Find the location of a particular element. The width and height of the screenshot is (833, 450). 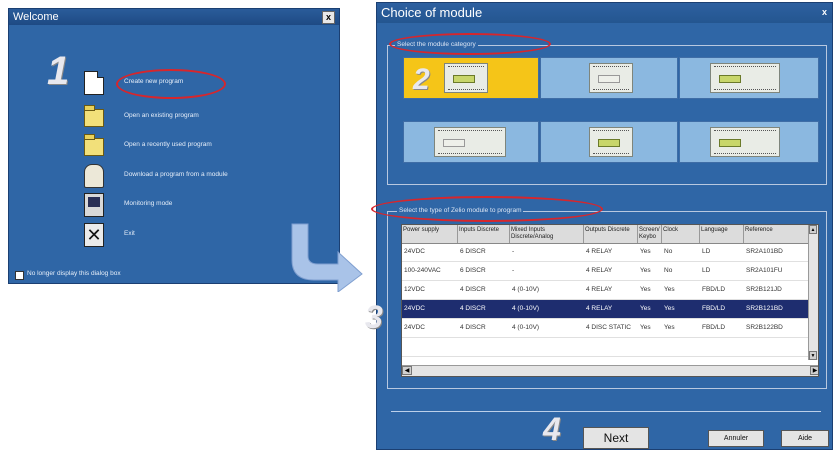

cancel-button: Annuler is located at coordinates (736, 438).